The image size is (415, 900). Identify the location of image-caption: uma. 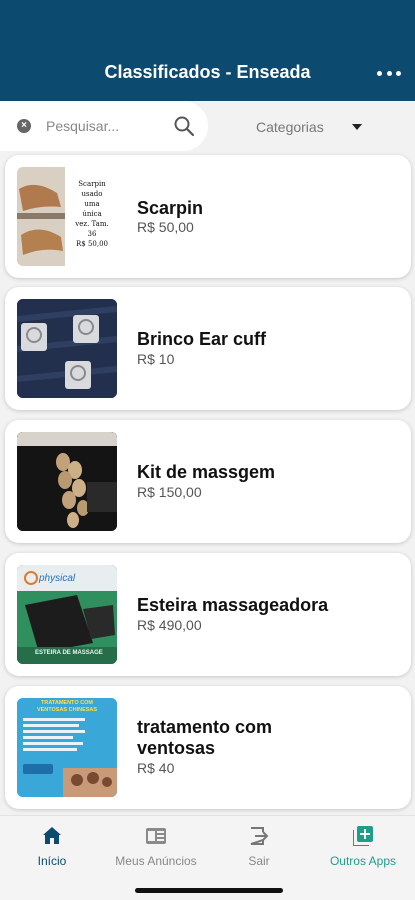
(92, 204).